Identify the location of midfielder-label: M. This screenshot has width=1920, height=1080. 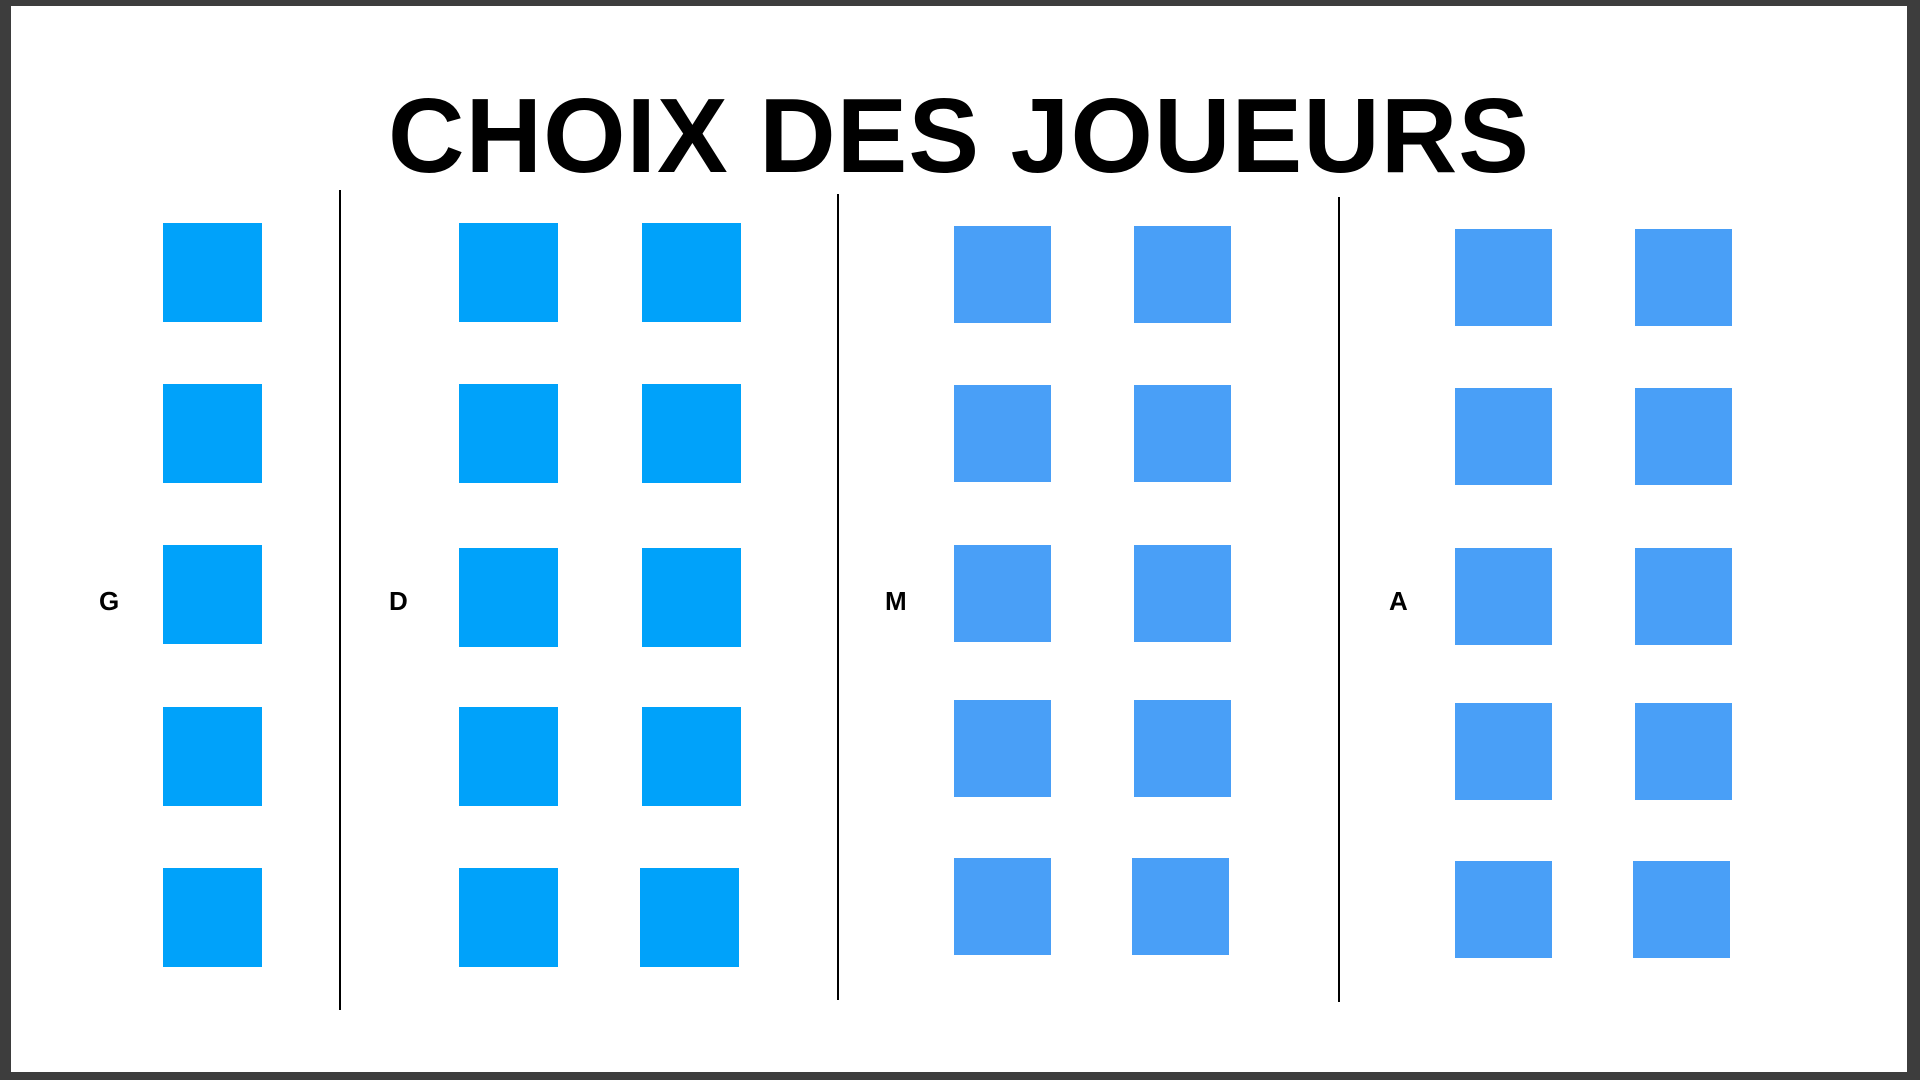
(896, 601).